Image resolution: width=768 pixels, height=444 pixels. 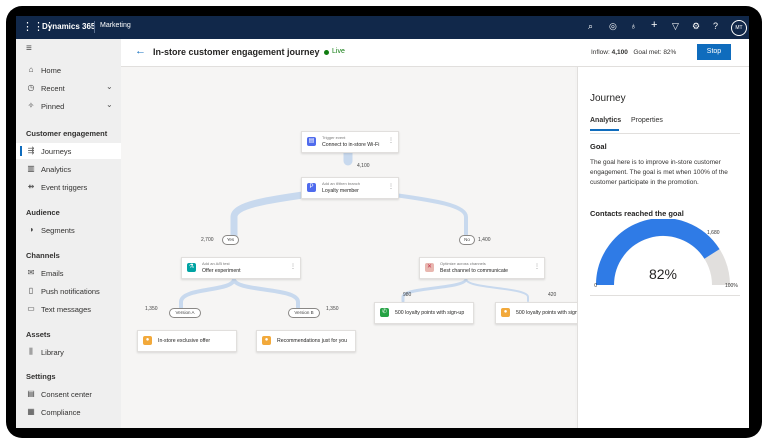 What do you see at coordinates (326, 52) in the screenshot?
I see `live-status-dot` at bounding box center [326, 52].